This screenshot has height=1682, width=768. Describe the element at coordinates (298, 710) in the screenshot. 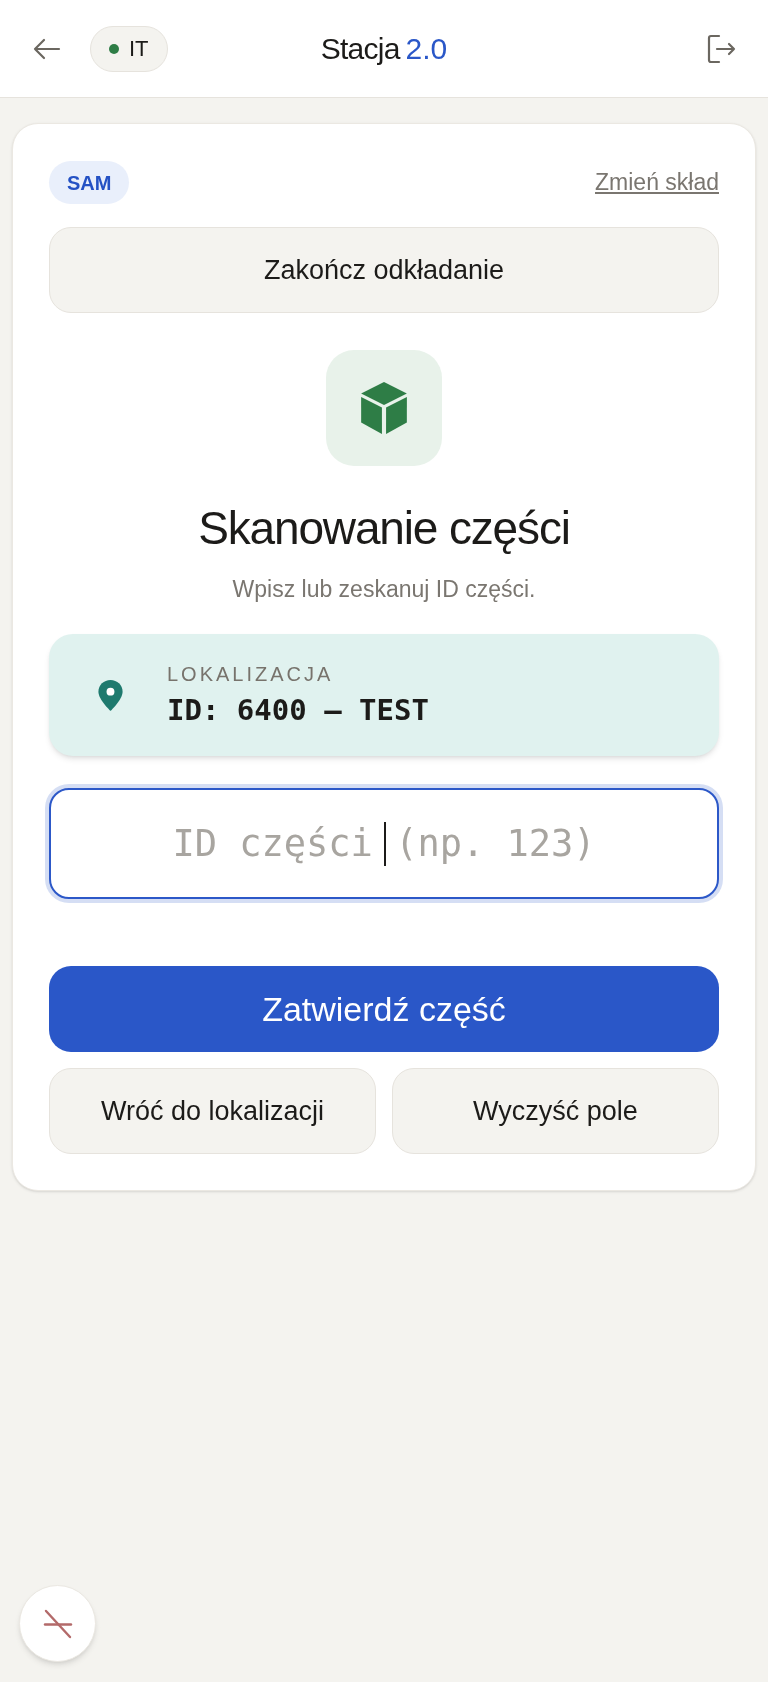

I see `location-value: ID: 6400 — TEST` at that location.